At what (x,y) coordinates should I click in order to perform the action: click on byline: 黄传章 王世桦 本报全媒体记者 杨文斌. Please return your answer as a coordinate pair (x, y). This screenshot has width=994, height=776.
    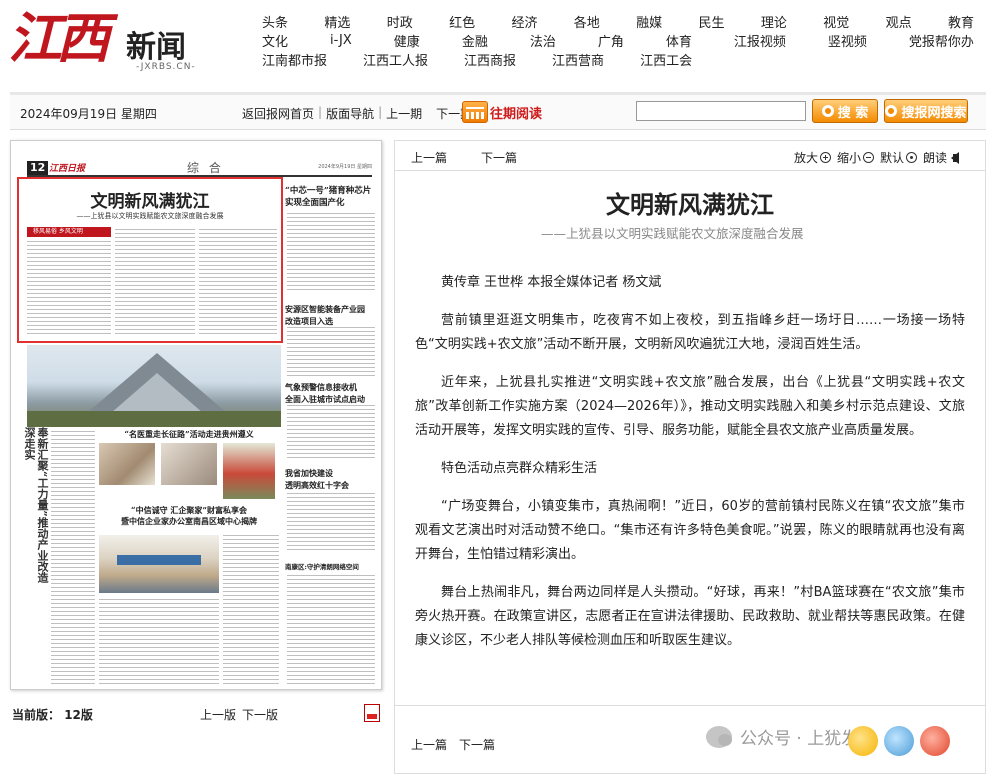
    Looking at the image, I should click on (551, 282).